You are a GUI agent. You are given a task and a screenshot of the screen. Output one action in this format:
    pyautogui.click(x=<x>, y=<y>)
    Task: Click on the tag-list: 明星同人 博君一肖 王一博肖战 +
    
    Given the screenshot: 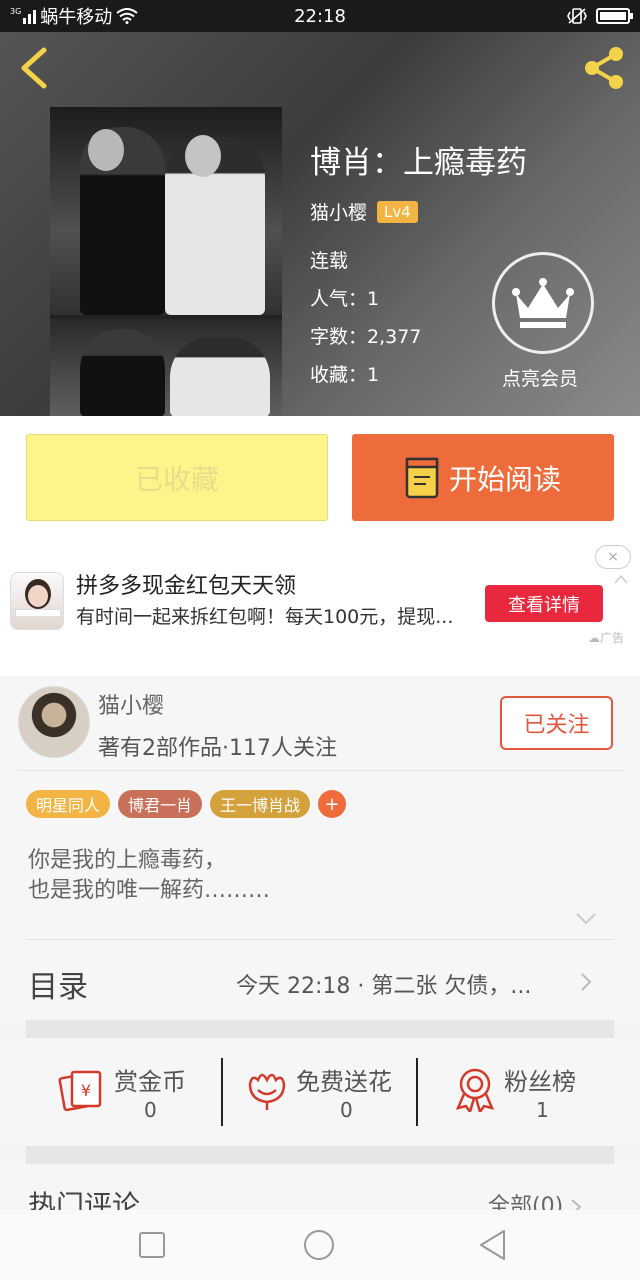 What is the action you would take?
    pyautogui.click(x=186, y=804)
    